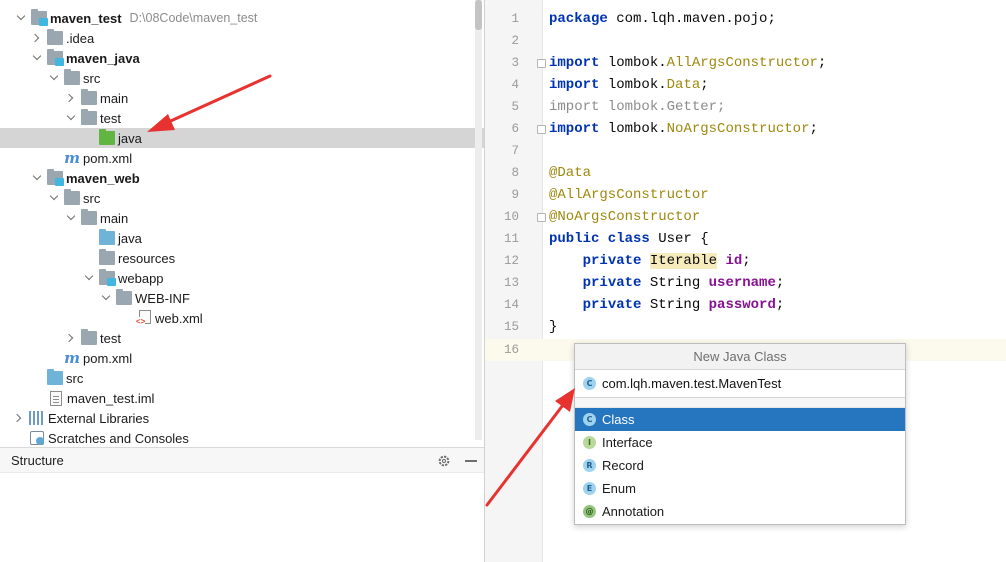 The height and width of the screenshot is (562, 1006). I want to click on tree-item-label: maven_test, so click(86, 18).